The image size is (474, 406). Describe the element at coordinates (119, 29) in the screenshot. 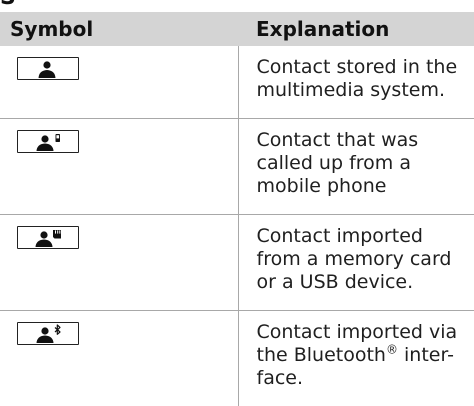

I see `header-symbol: Symbol` at that location.